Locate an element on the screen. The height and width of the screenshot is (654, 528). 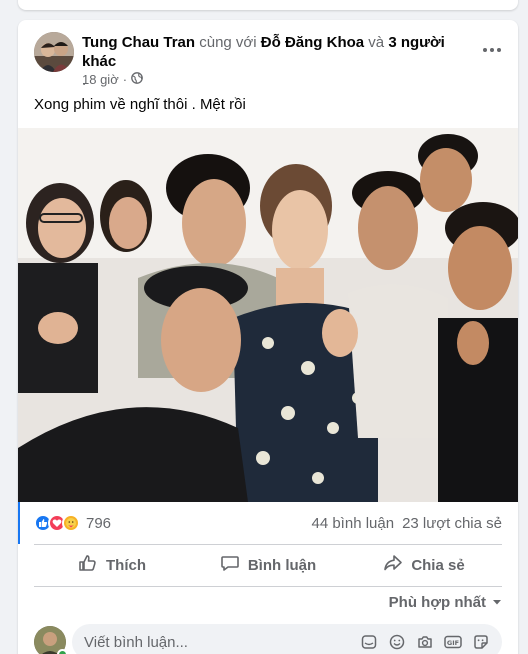
comment-sort-dropdown: Phù hợp nhất is located at coordinates (445, 602).